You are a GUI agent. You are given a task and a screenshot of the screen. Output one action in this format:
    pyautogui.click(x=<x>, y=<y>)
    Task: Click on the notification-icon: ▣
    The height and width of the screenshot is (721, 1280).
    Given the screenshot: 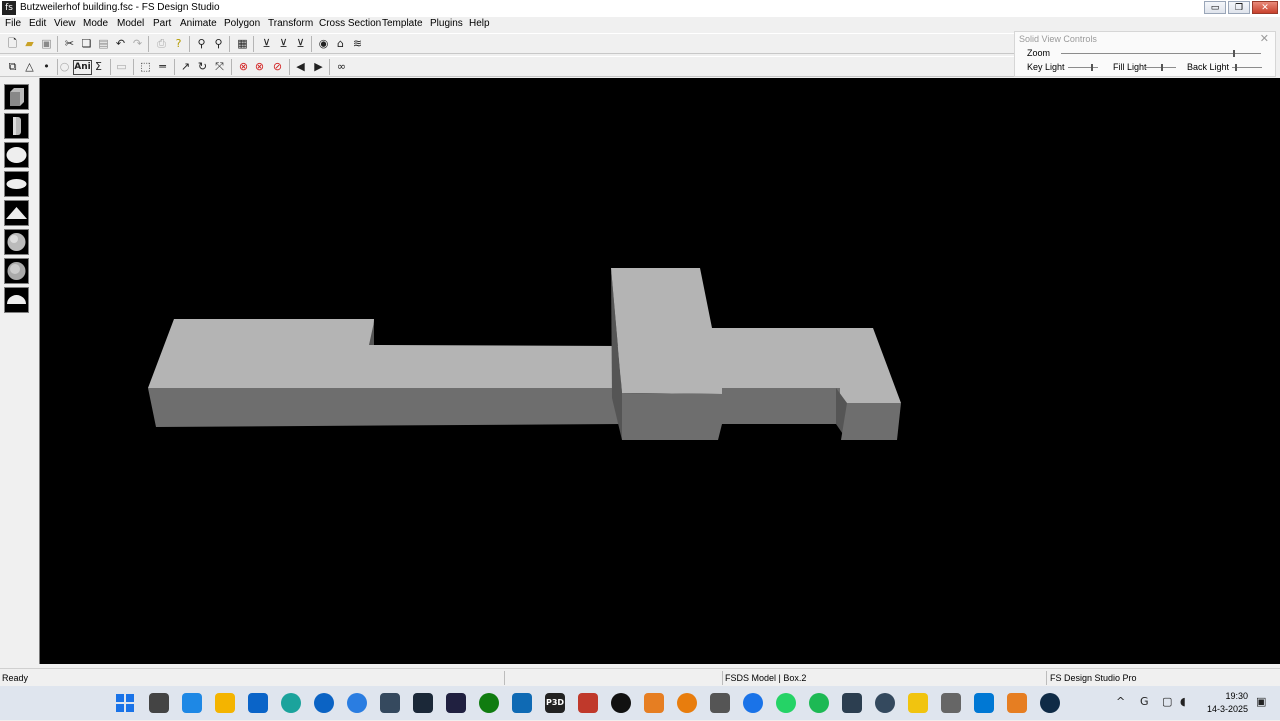 What is the action you would take?
    pyautogui.click(x=1261, y=701)
    